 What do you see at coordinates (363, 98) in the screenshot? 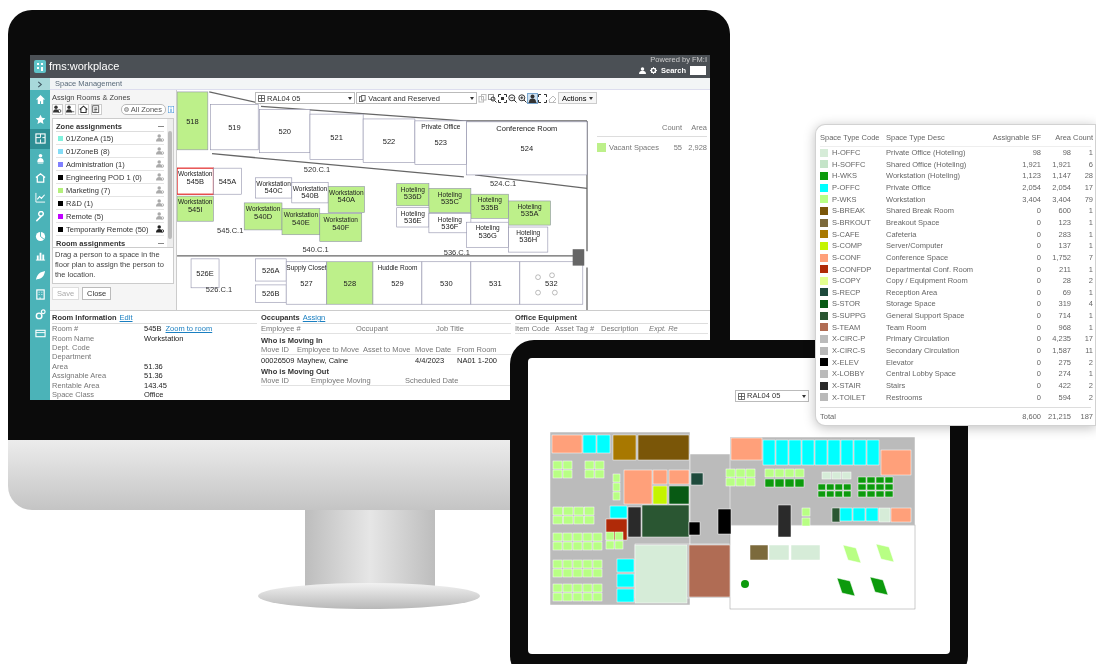
I see `copy-icon` at bounding box center [363, 98].